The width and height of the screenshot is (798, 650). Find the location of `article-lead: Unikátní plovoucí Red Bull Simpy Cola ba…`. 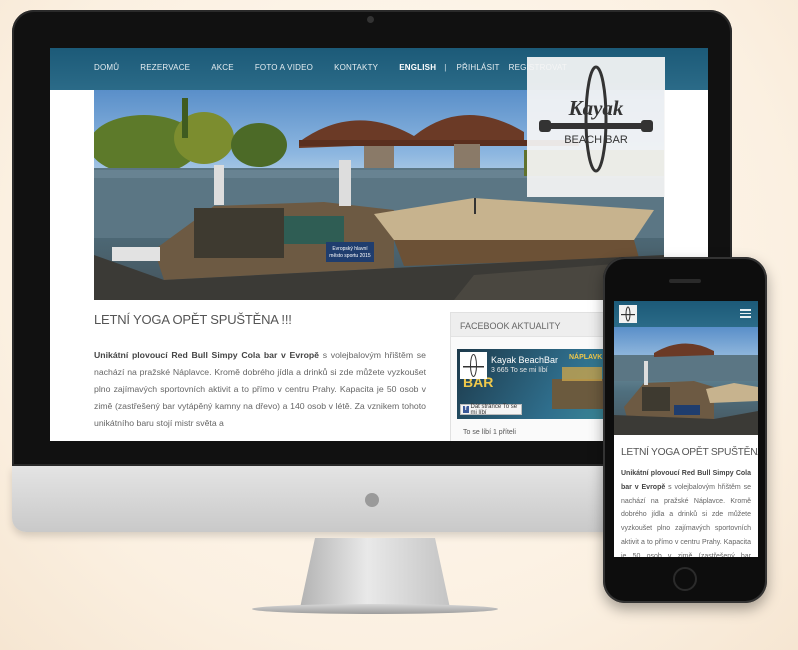

article-lead: Unikátní plovoucí Red Bull Simpy Cola ba… is located at coordinates (207, 355).